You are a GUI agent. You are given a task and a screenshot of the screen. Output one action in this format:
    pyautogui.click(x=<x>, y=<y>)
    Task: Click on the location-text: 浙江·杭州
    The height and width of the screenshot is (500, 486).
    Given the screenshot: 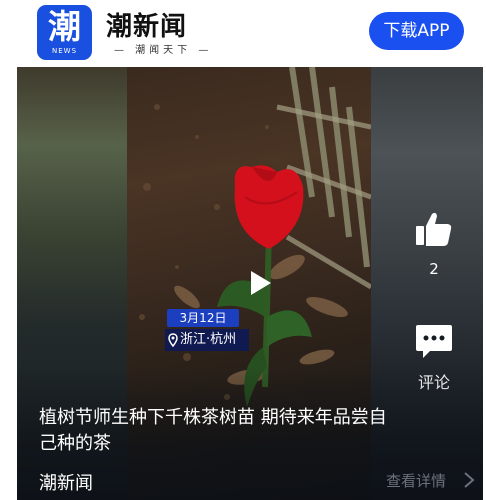 What is the action you would take?
    pyautogui.click(x=208, y=339)
    